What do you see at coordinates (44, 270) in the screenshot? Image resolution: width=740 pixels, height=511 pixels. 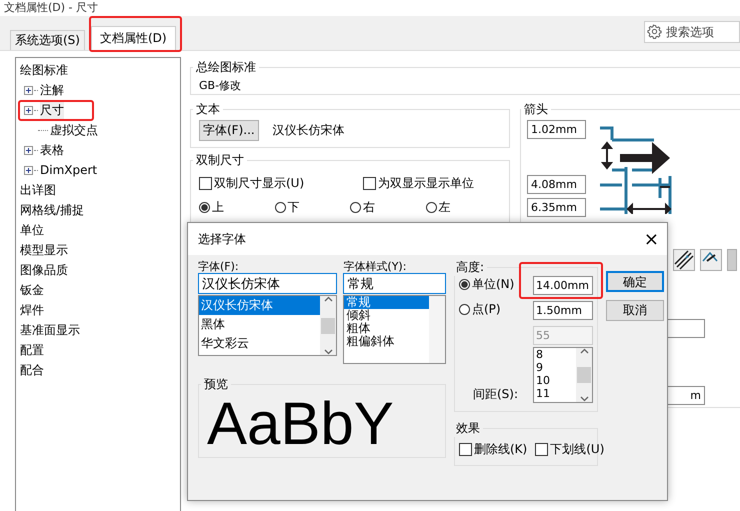 I see `tree-item: 图像品质` at bounding box center [44, 270].